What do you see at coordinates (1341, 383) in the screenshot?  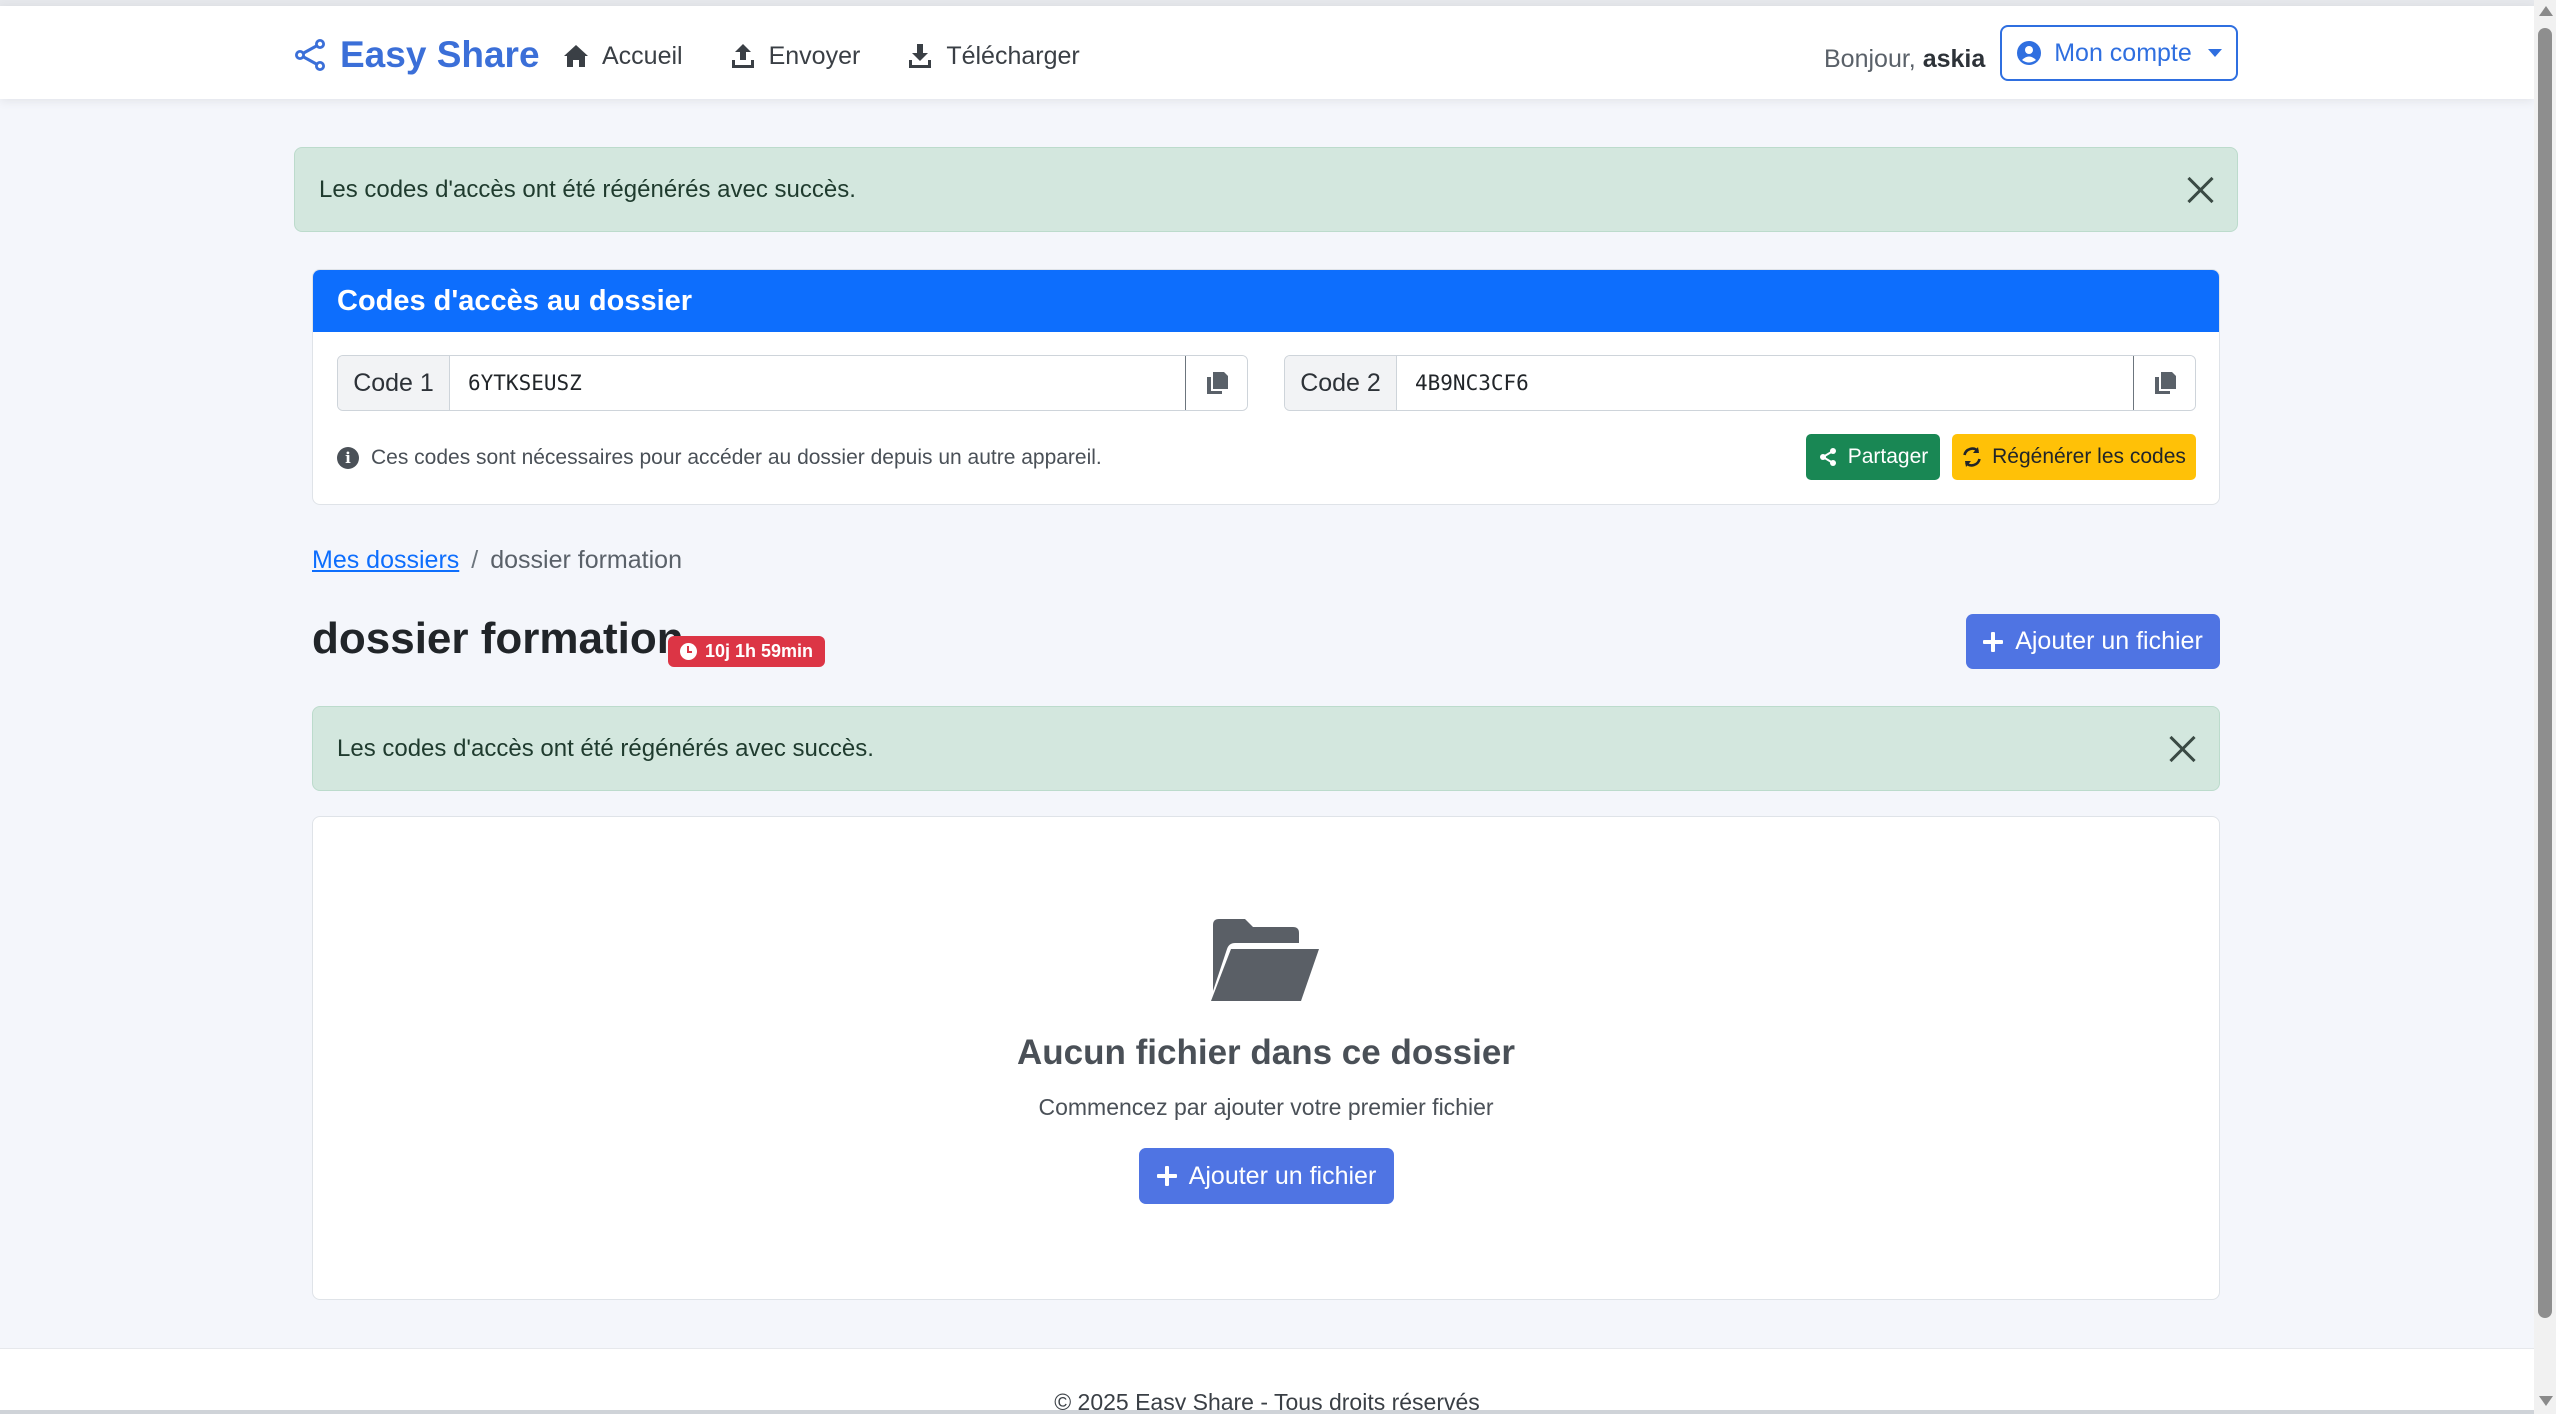 I see `code2-label: Code 2` at bounding box center [1341, 383].